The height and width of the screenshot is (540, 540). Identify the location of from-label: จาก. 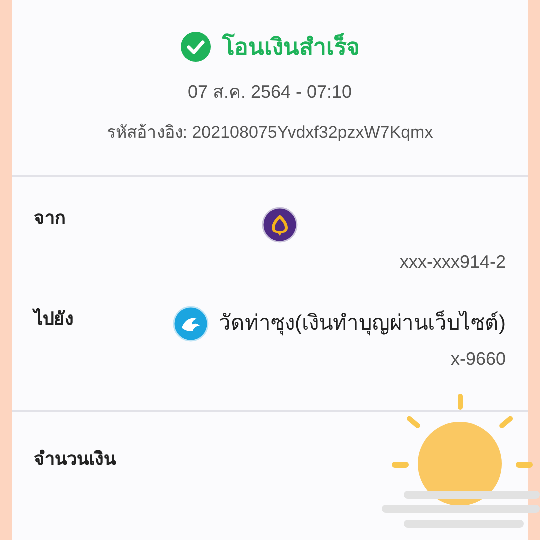
(50, 218).